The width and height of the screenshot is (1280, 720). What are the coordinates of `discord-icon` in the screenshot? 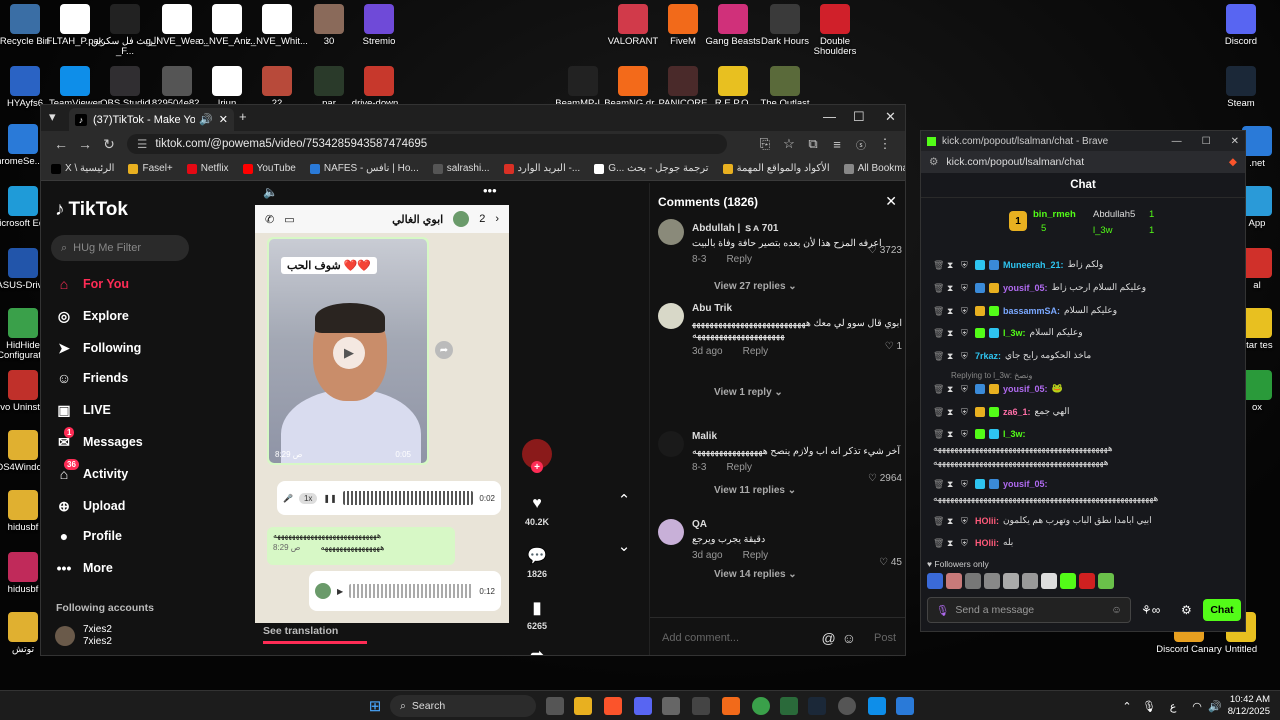 It's located at (643, 706).